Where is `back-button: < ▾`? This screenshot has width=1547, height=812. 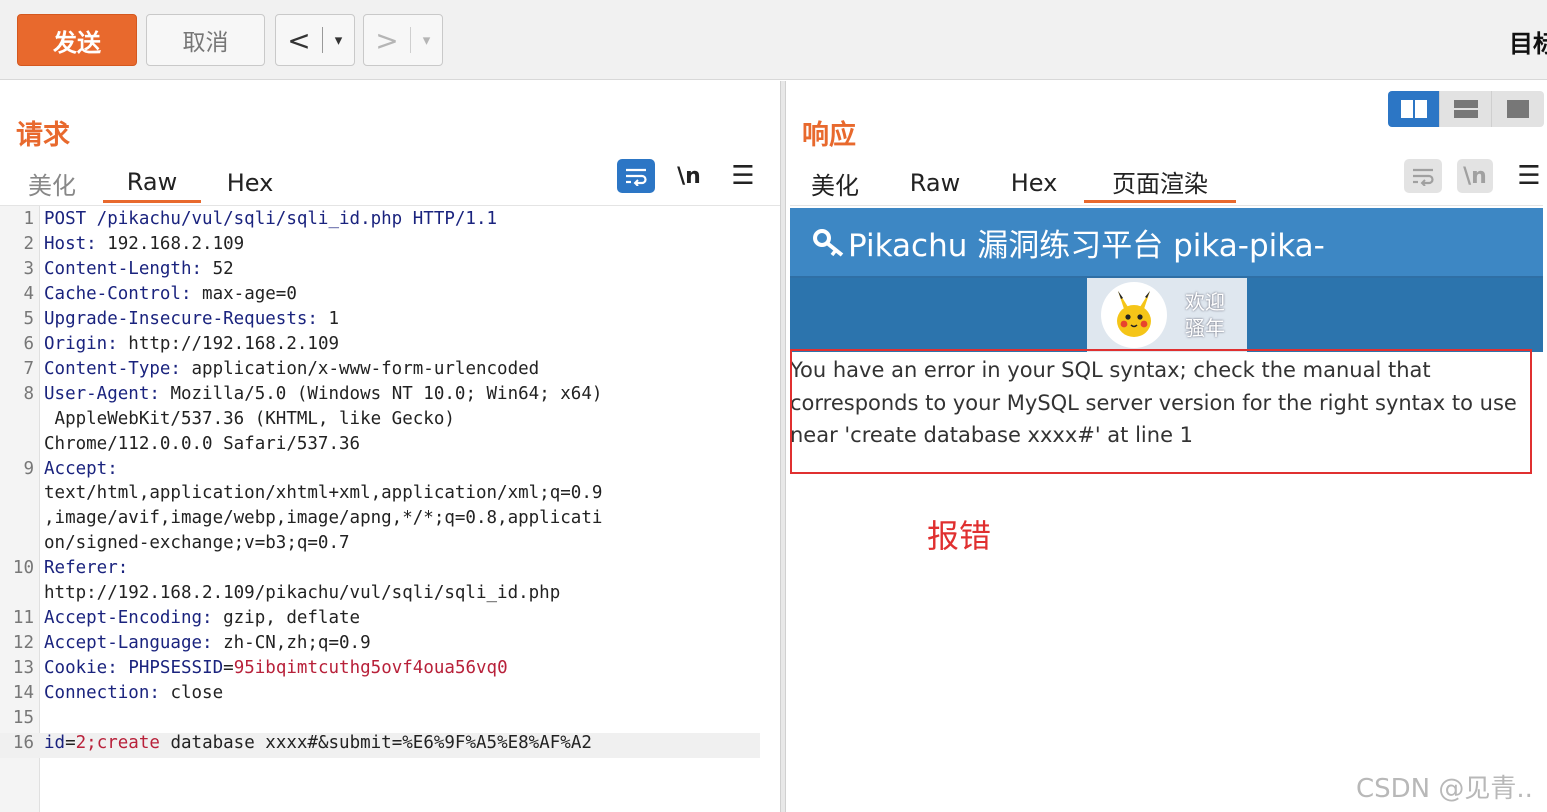 back-button: < ▾ is located at coordinates (315, 40).